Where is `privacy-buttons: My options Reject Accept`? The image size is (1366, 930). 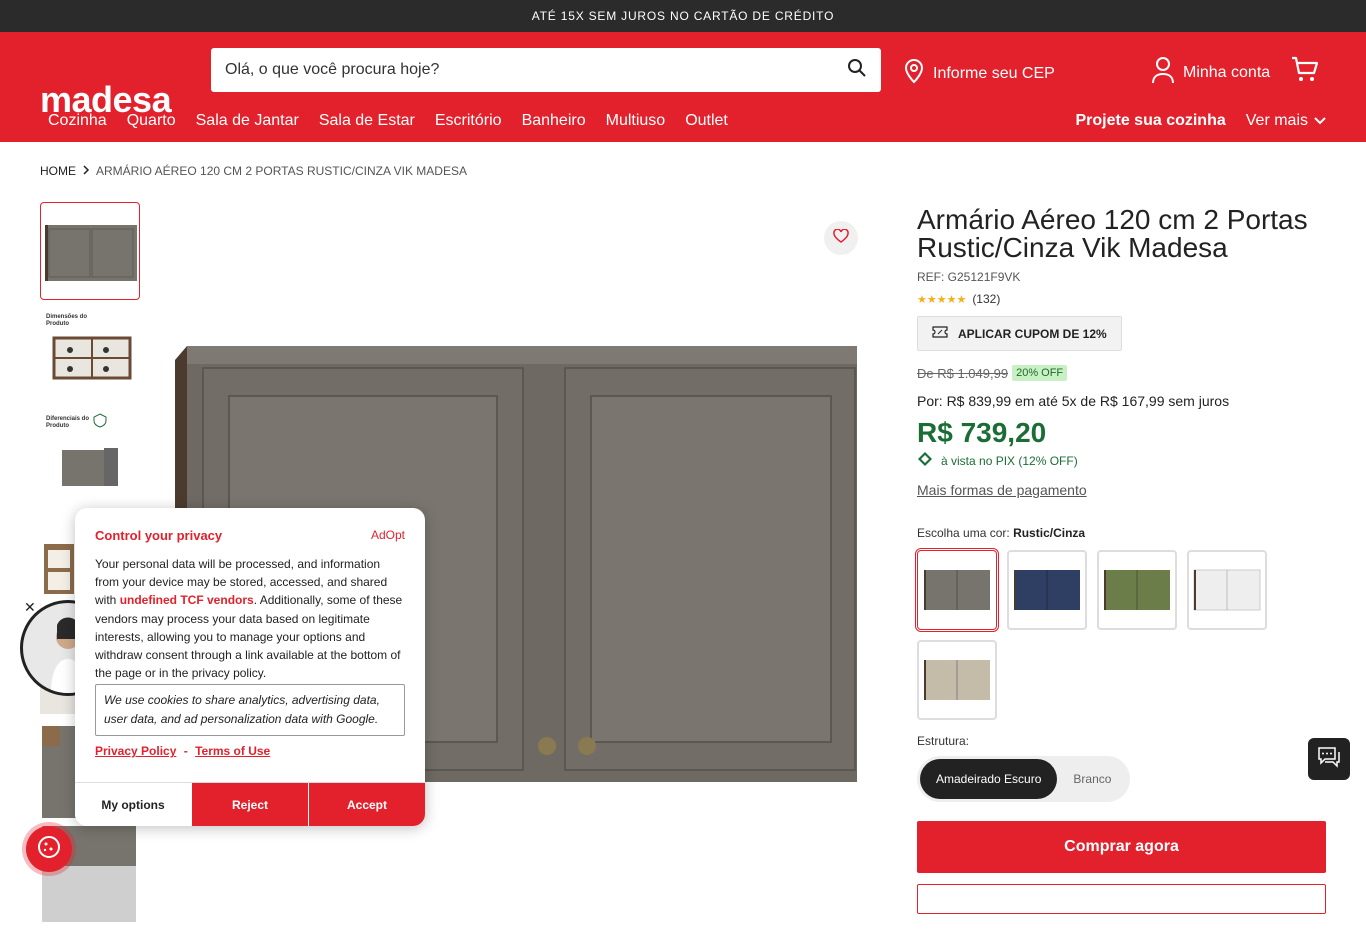 privacy-buttons: My options Reject Accept is located at coordinates (250, 804).